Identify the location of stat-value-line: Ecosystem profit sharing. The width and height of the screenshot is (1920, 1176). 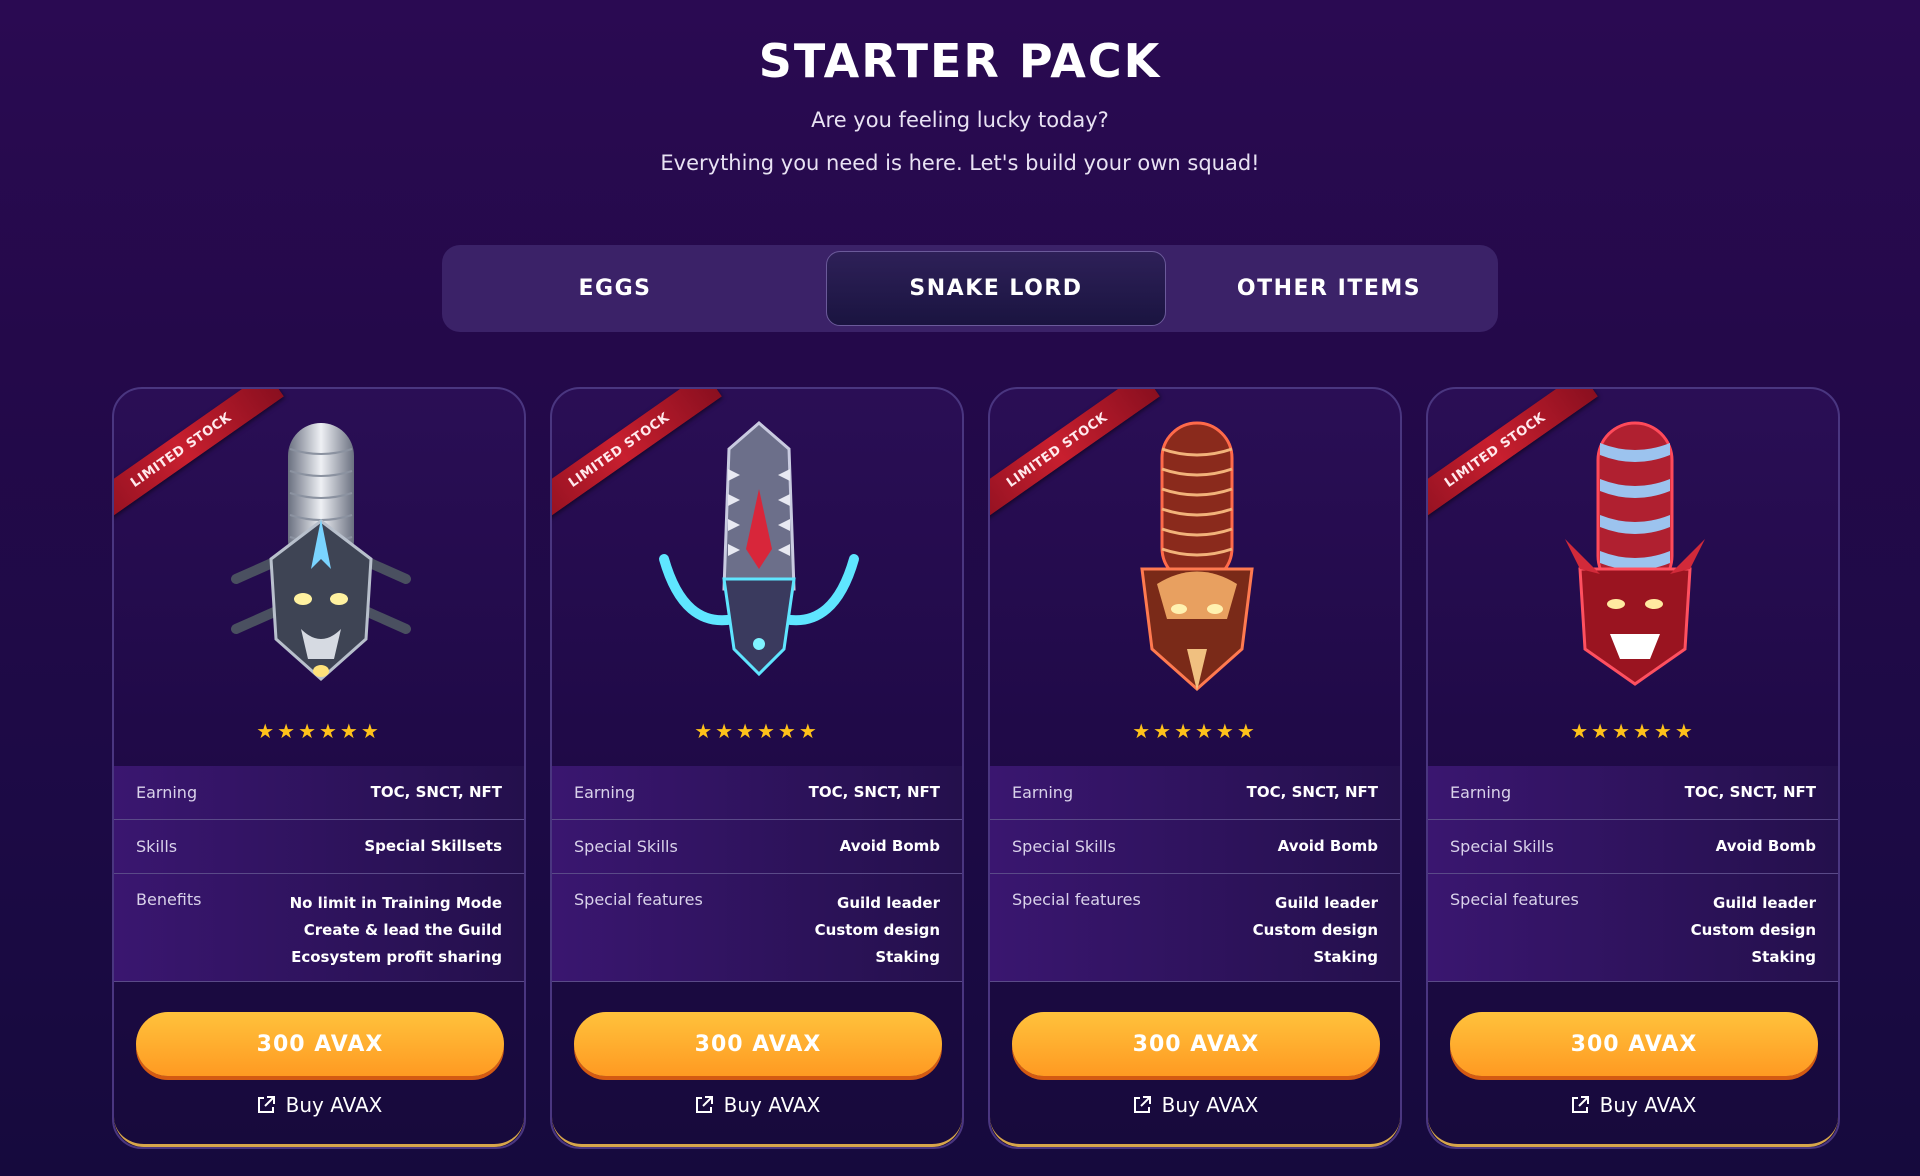
(396, 957).